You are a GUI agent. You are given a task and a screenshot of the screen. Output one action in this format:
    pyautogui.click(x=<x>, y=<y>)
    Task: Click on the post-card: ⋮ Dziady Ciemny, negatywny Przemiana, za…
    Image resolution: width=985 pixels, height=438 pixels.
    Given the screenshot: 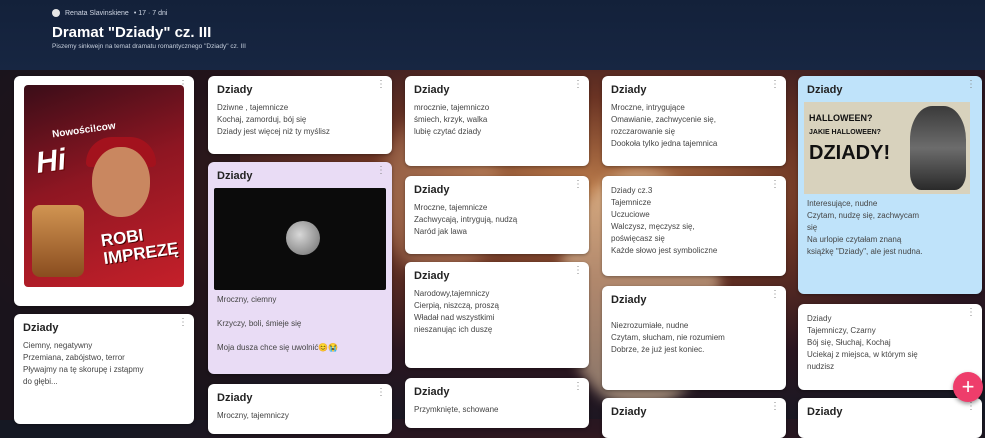 What is the action you would take?
    pyautogui.click(x=104, y=369)
    